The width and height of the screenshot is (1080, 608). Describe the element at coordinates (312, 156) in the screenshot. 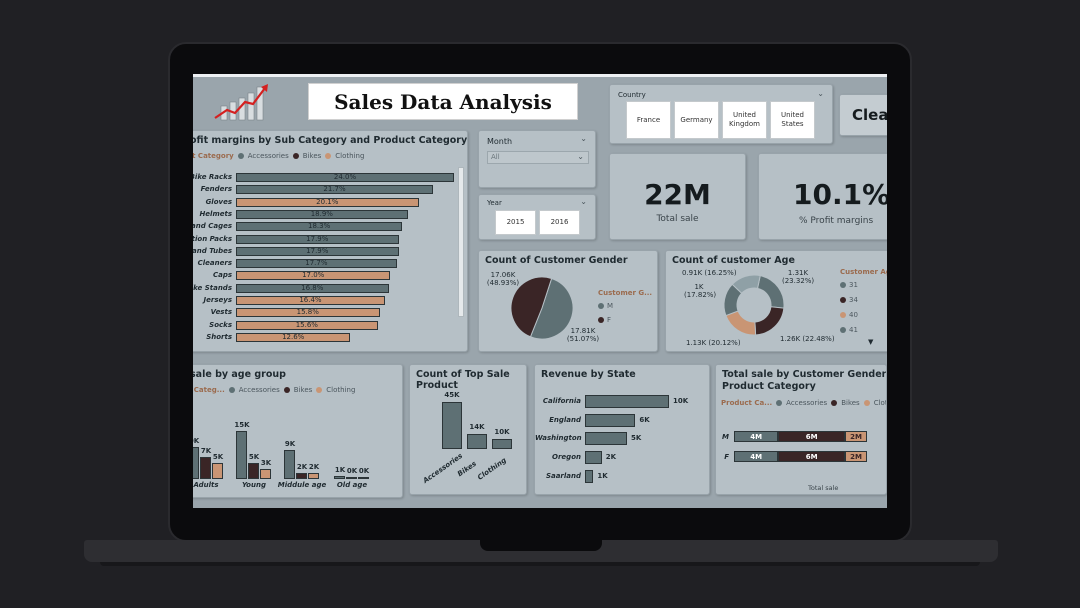

I see `legend-label-bikes: Bikes` at that location.